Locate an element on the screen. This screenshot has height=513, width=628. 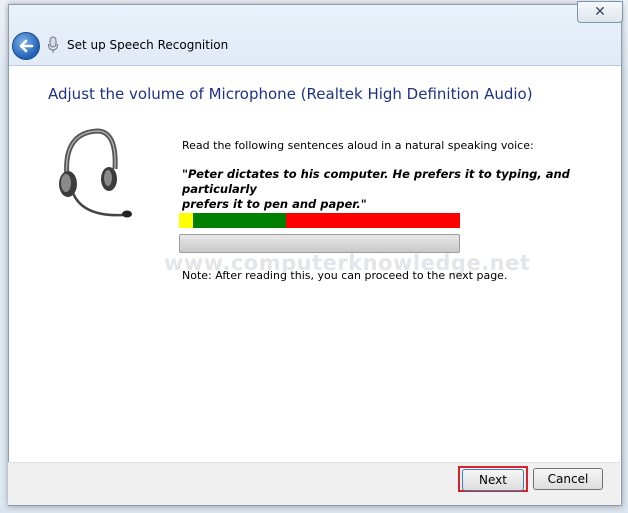
close-button: ✕ is located at coordinates (600, 12).